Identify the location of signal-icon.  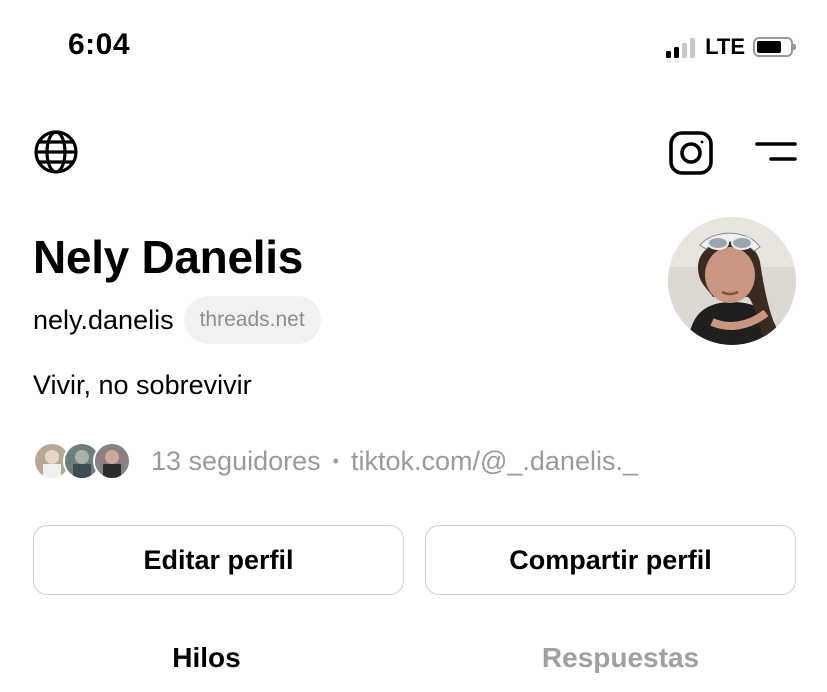
(681, 47).